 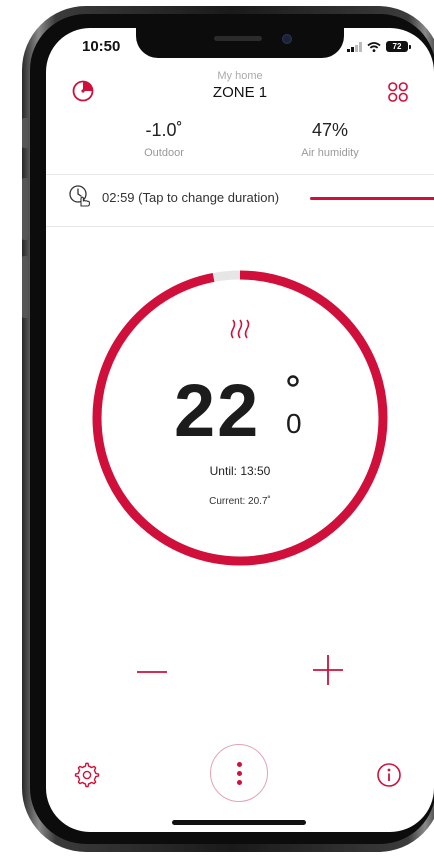 I want to click on silent-switch, so click(x=25, y=133).